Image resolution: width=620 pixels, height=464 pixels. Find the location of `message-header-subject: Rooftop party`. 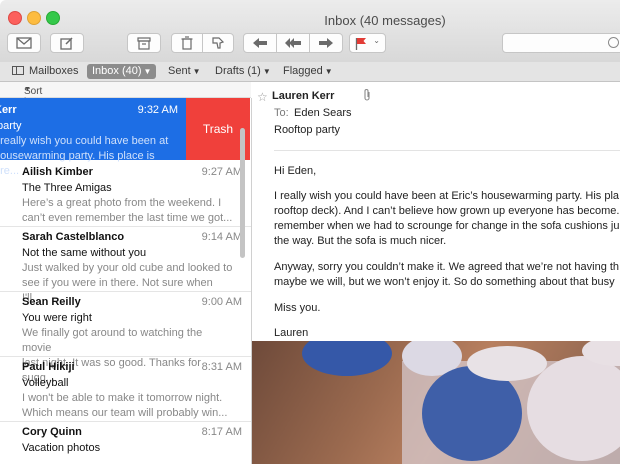

message-header-subject: Rooftop party is located at coordinates (307, 130).